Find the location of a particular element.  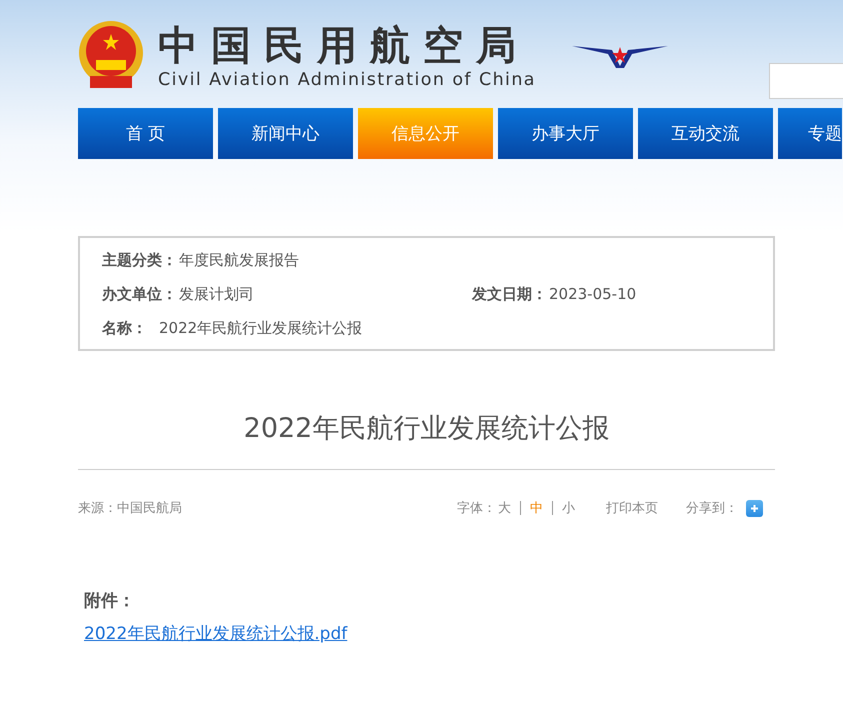

field-value: 2023-05-10 is located at coordinates (592, 294).